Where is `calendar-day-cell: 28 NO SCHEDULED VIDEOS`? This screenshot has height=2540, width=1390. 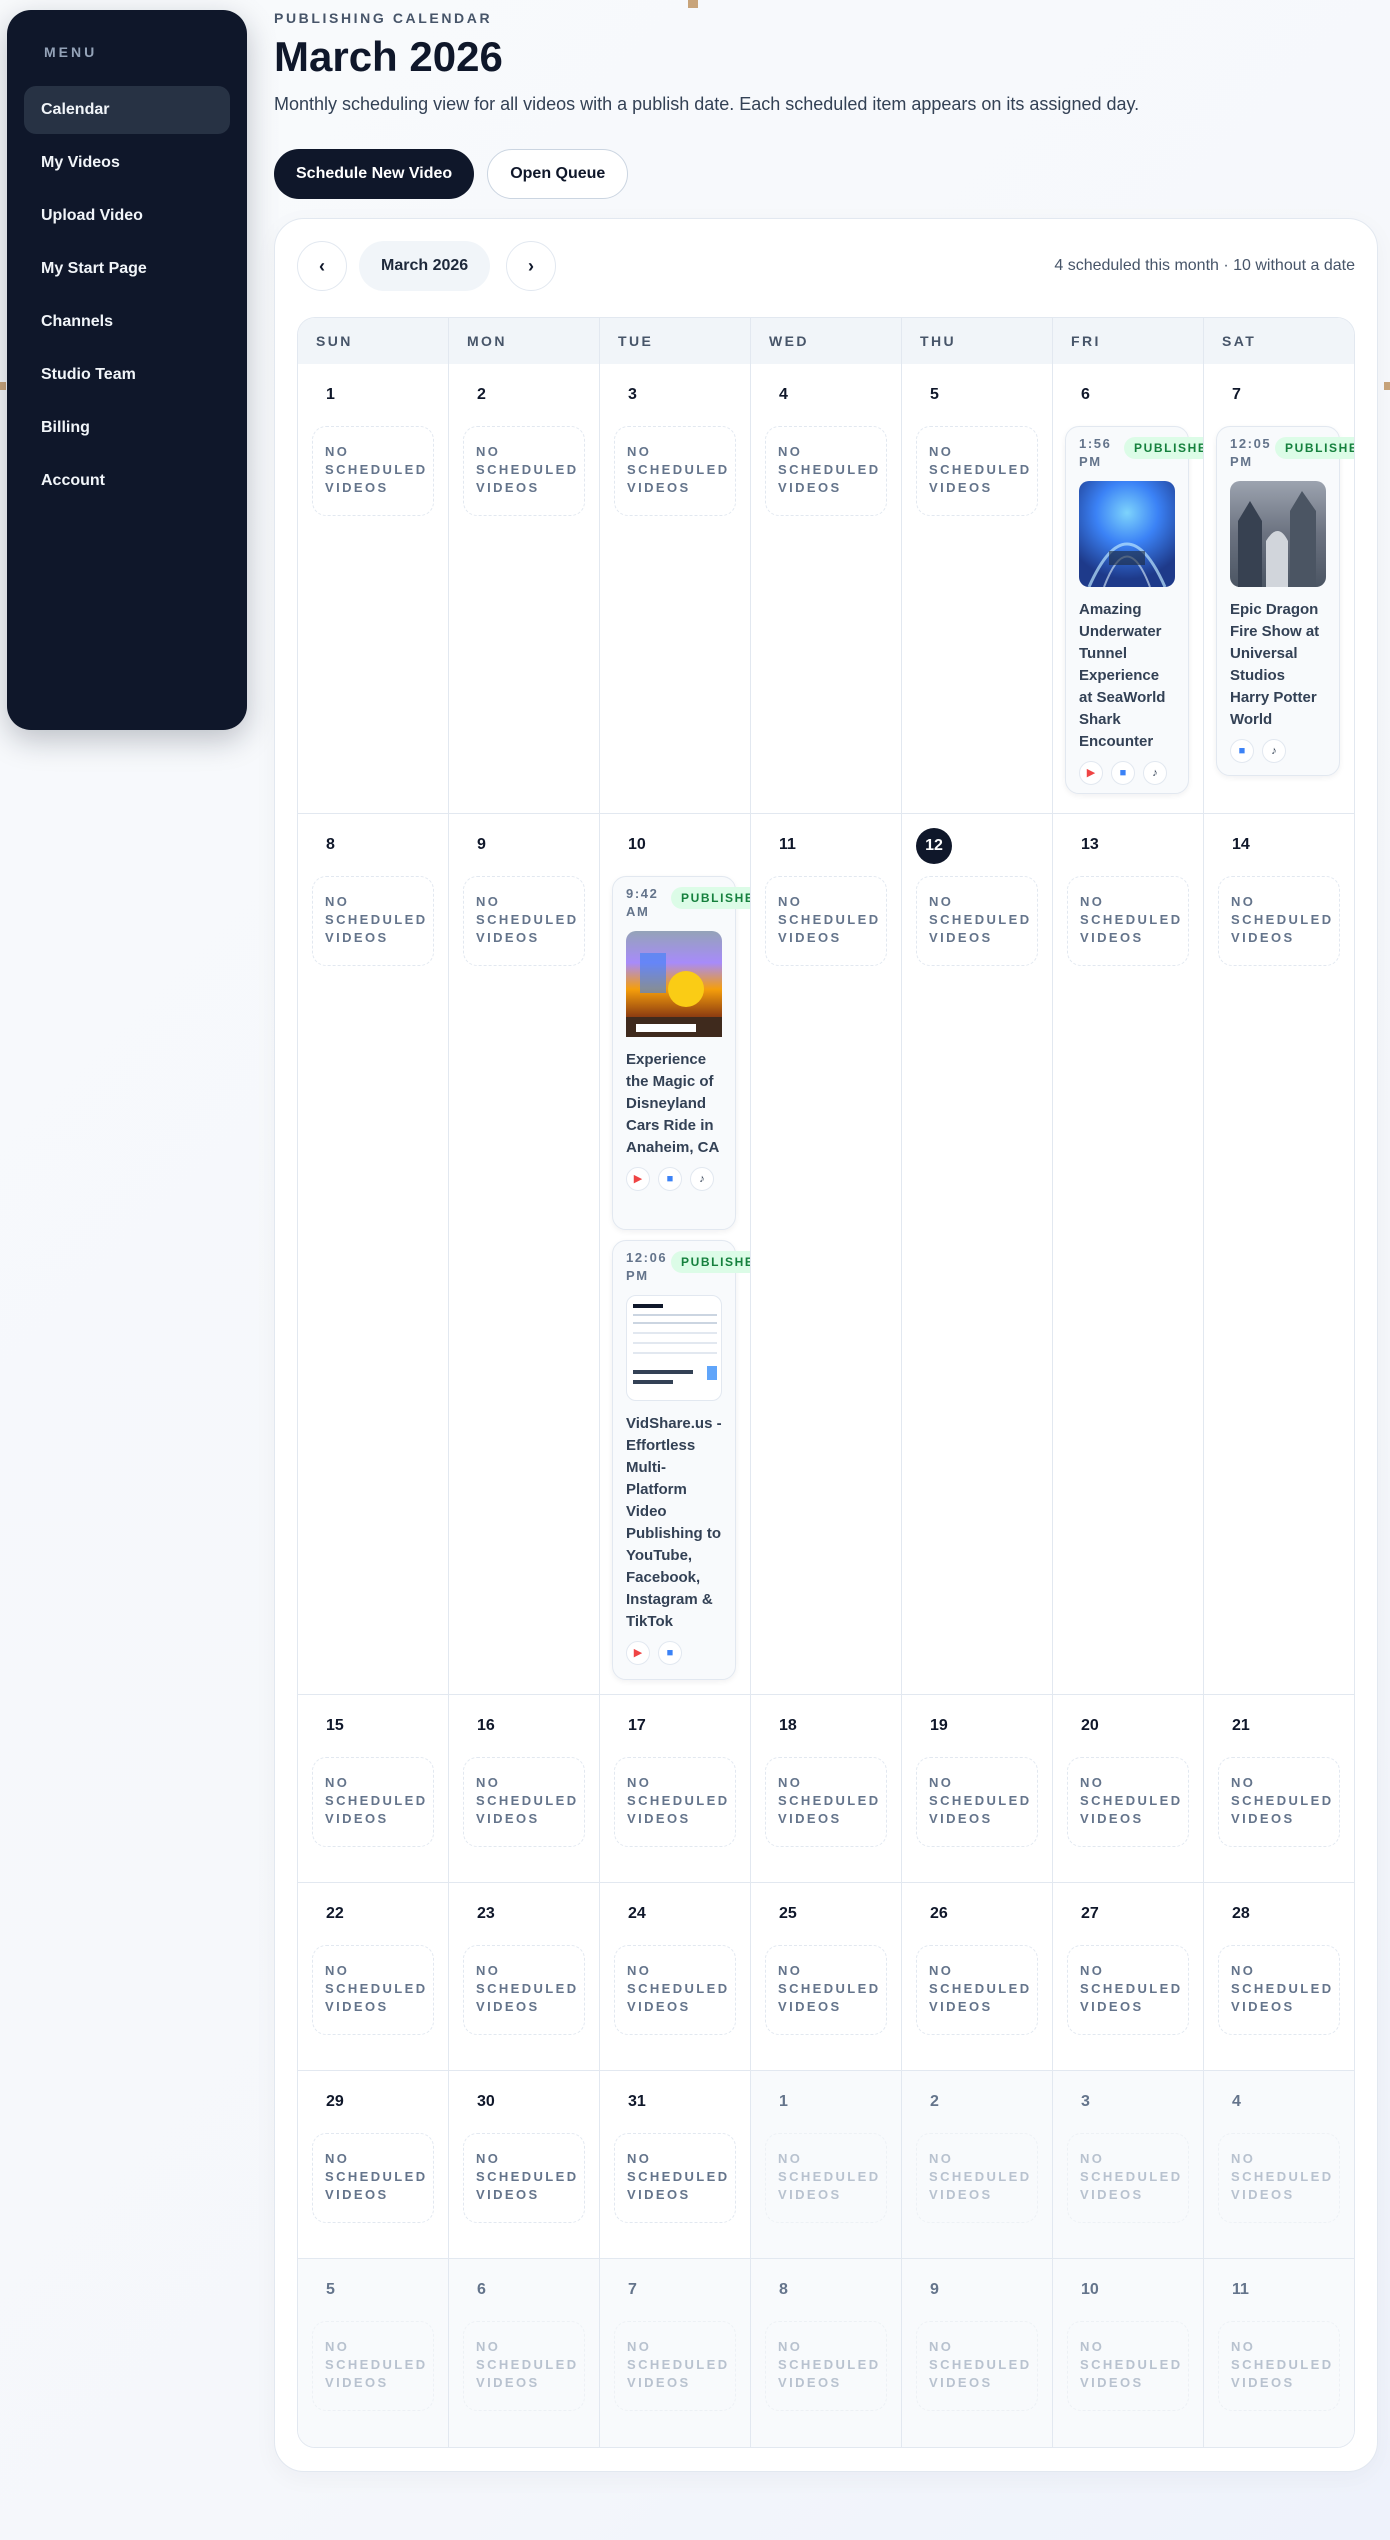 calendar-day-cell: 28 NO SCHEDULED VIDEOS is located at coordinates (1279, 1977).